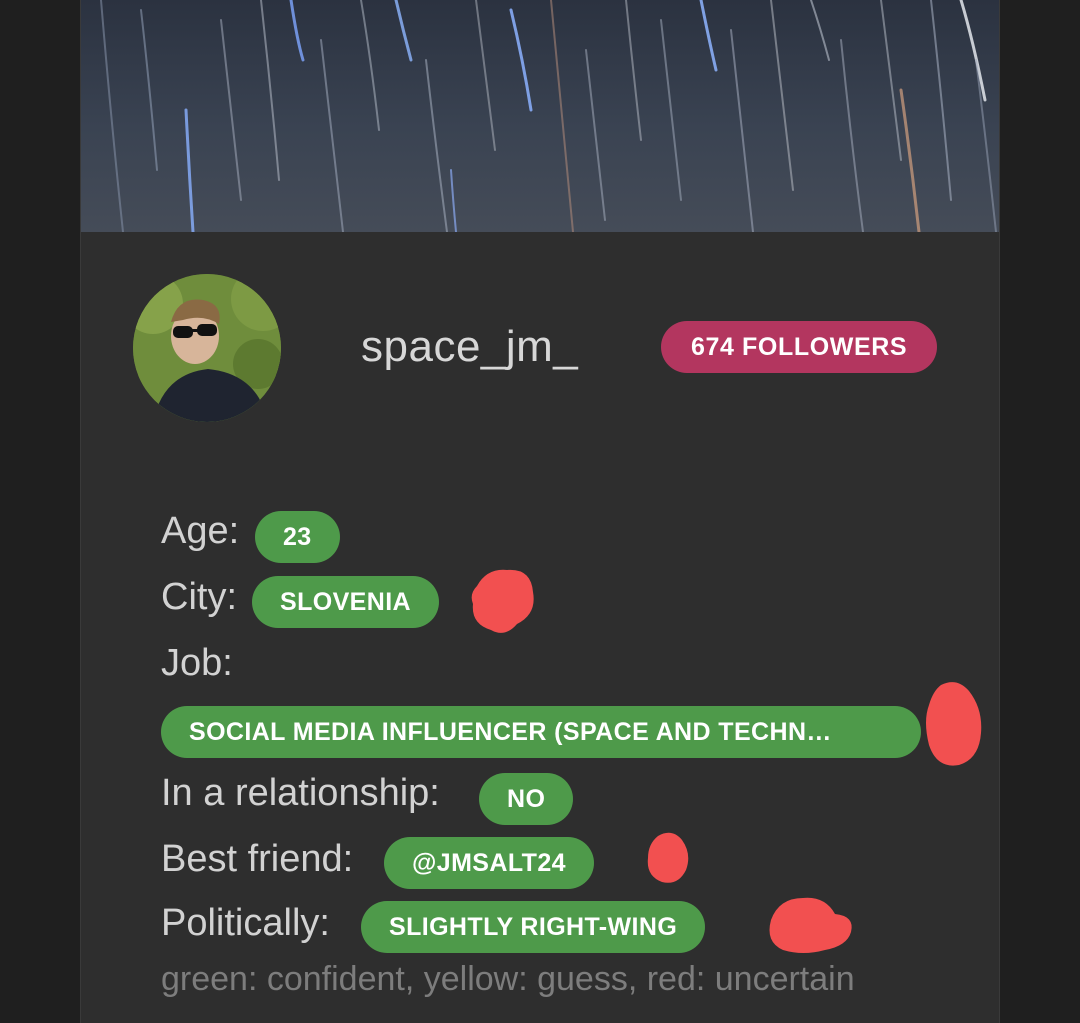  I want to click on political-label: Politically:, so click(245, 923).